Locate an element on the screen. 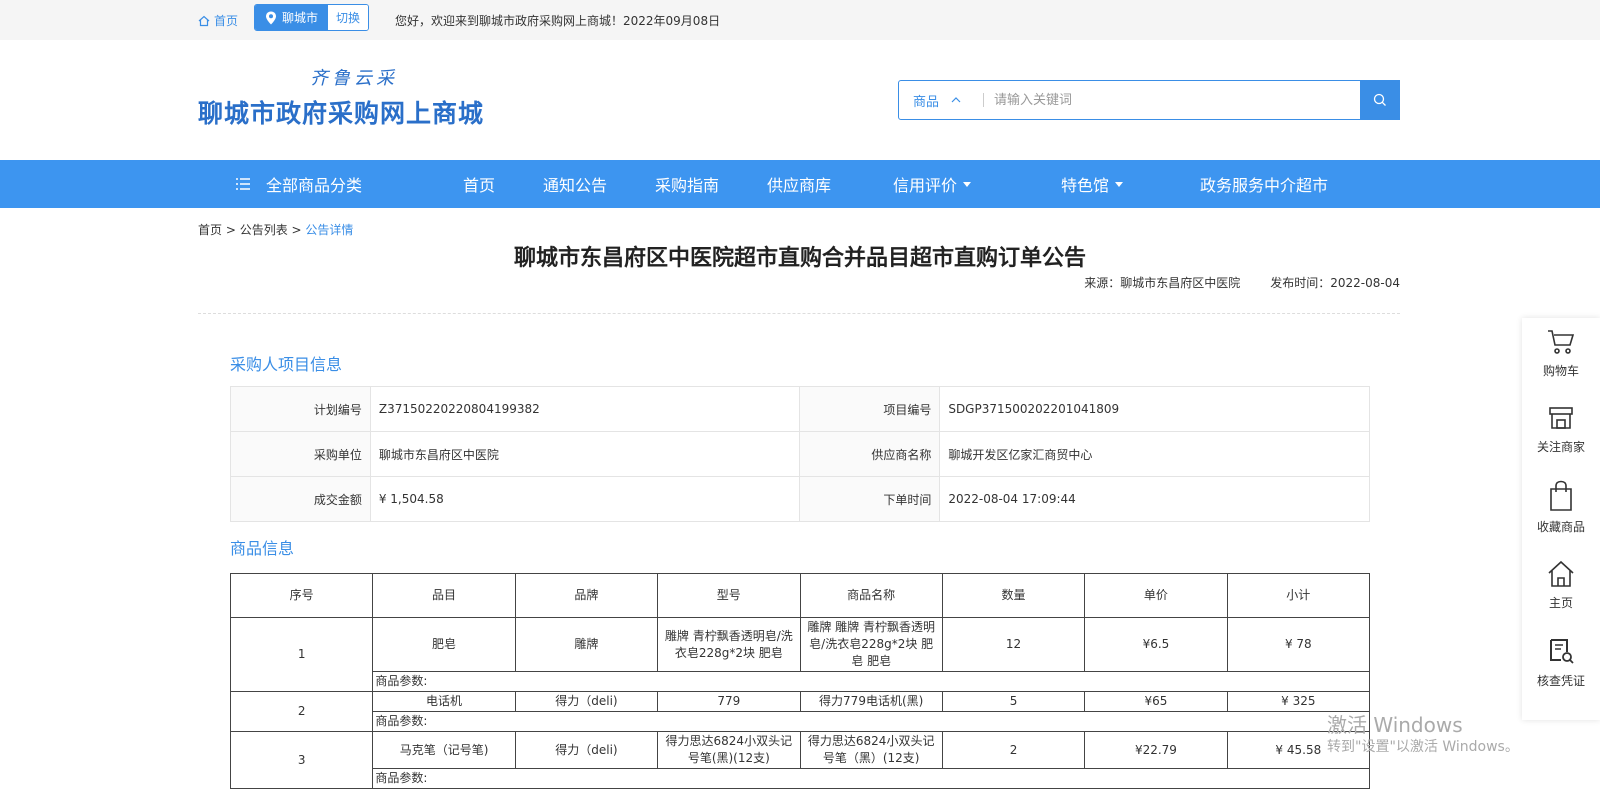 This screenshot has height=790, width=1600. table-header-row: 序号 品目 品牌 型号 商品名称 数量 单价 小计 is located at coordinates (800, 595).